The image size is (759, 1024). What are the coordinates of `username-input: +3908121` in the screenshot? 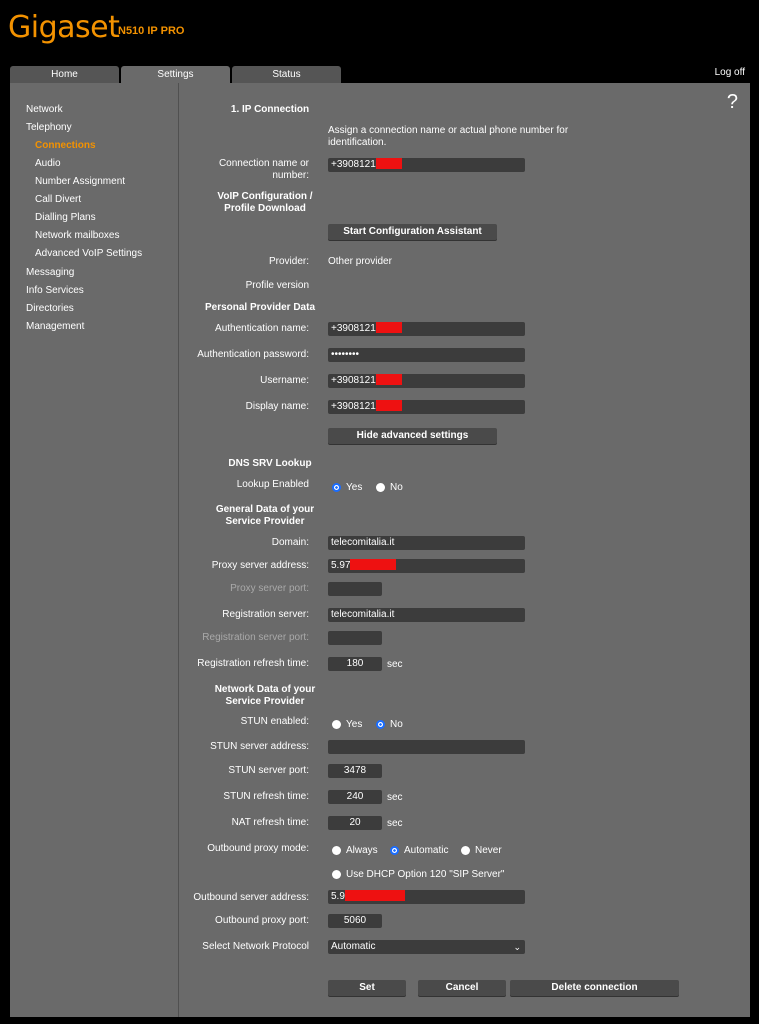 It's located at (426, 381).